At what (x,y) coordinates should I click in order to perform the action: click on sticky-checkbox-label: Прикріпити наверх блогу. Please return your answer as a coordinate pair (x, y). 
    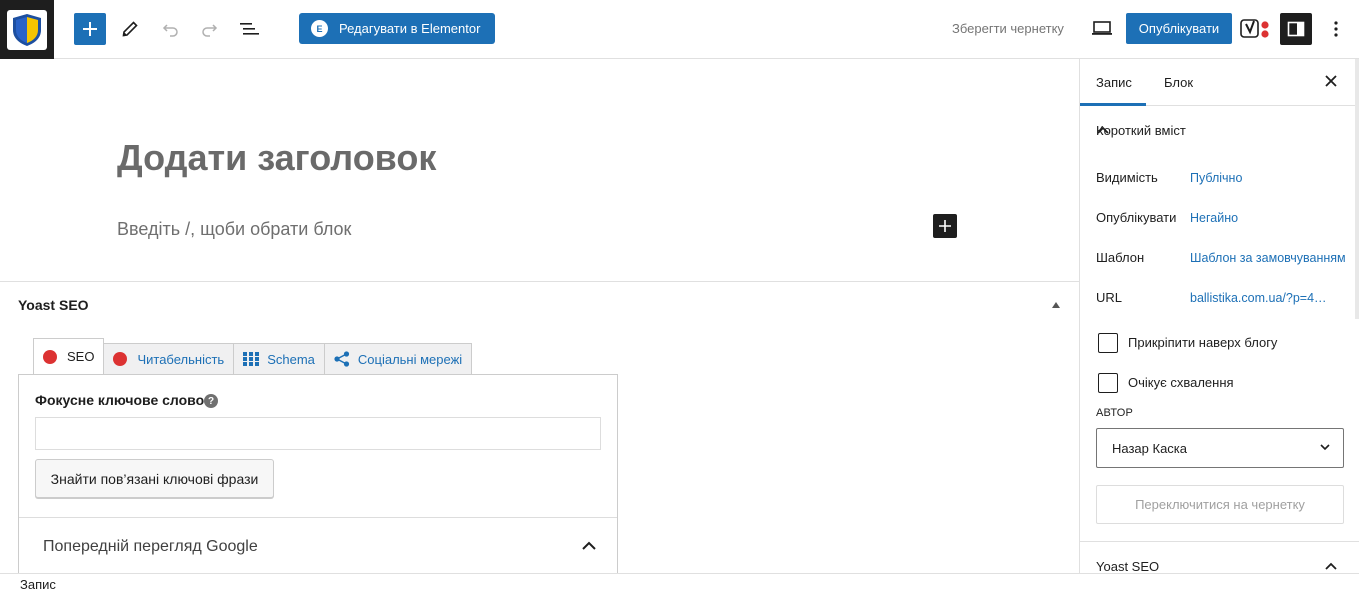
    Looking at the image, I should click on (1202, 342).